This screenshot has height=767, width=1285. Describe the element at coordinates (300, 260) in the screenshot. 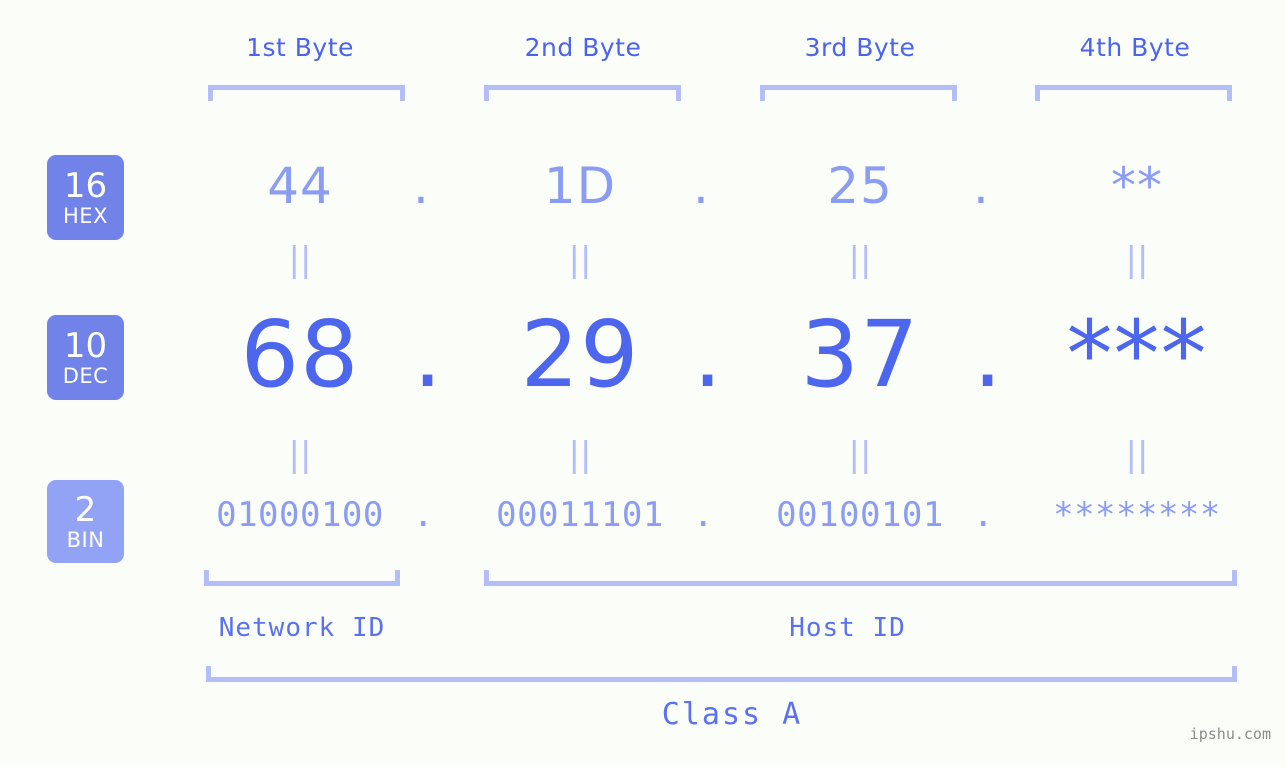

I see `equals-mark-1-1: ||` at that location.